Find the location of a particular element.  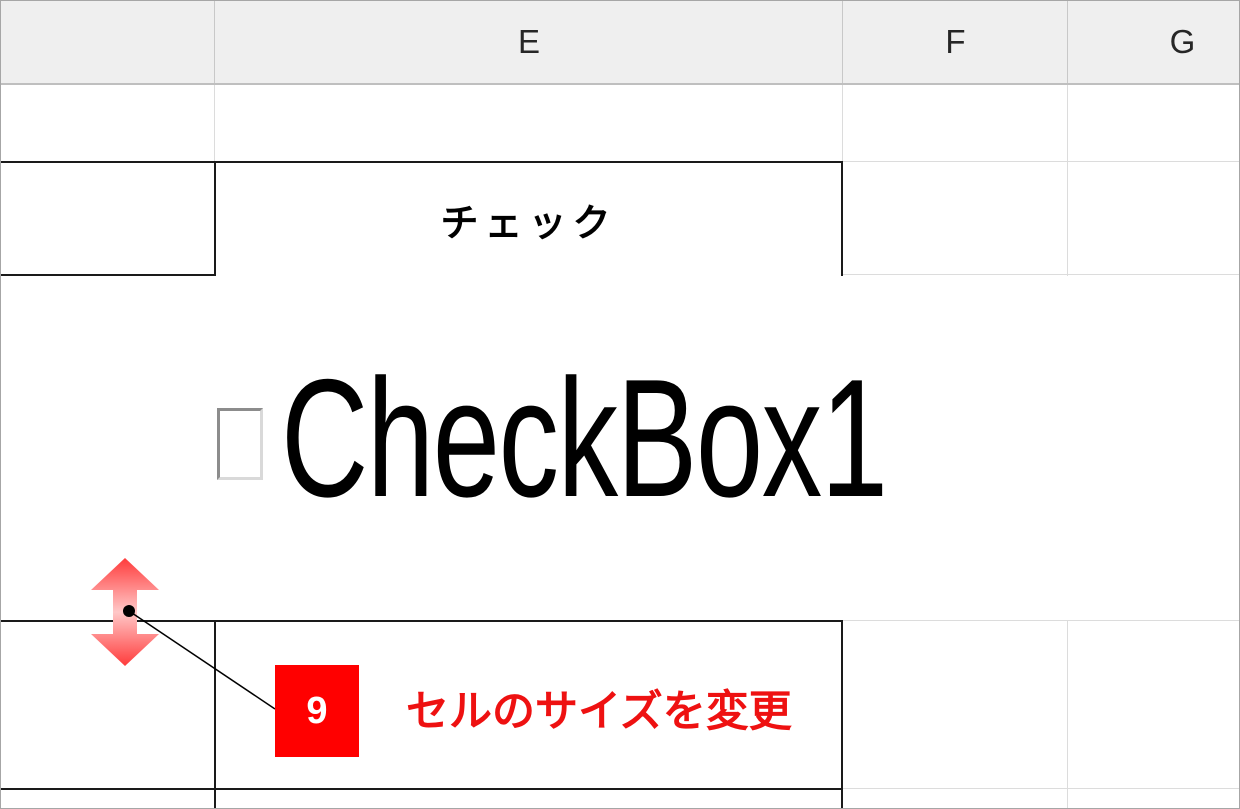

grid-row-line is located at coordinates (1040, 274).